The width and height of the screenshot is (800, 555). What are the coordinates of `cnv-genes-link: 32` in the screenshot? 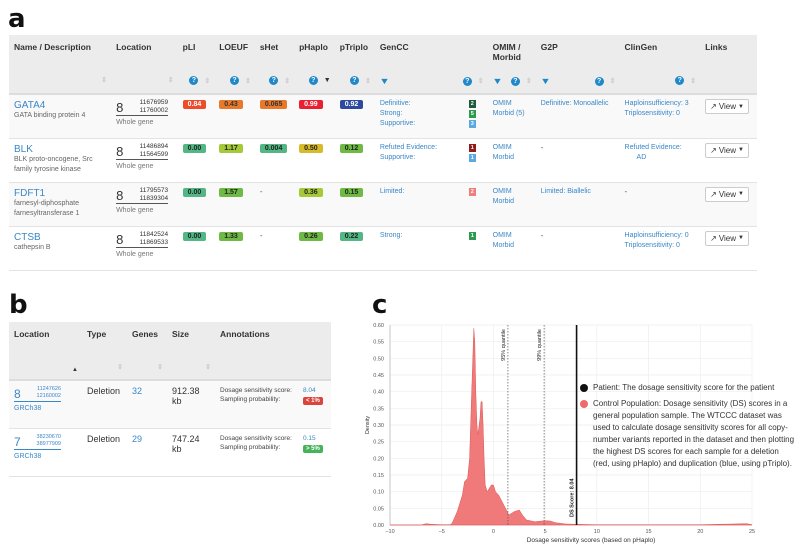 It's located at (147, 404).